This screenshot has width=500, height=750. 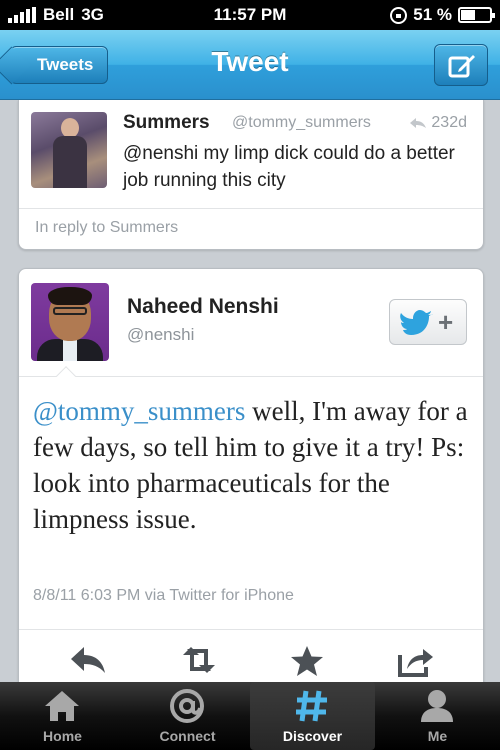 I want to click on share-icon, so click(x=415, y=663).